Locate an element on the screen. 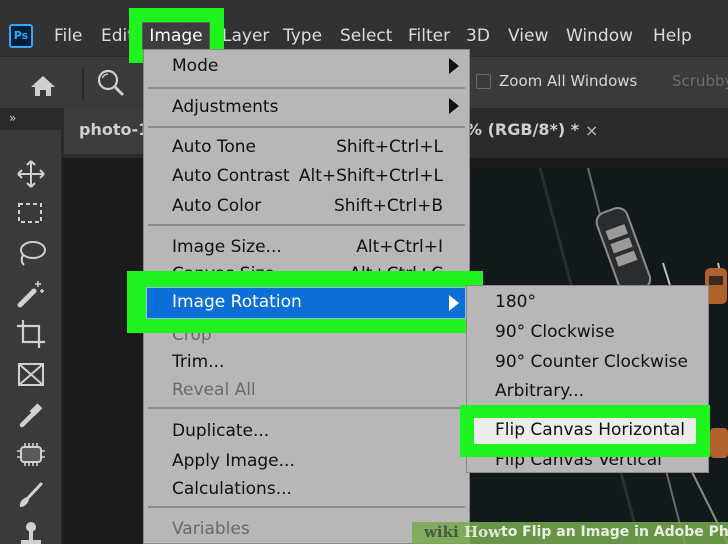  document-tab-title: photo-1 is located at coordinates (114, 129).